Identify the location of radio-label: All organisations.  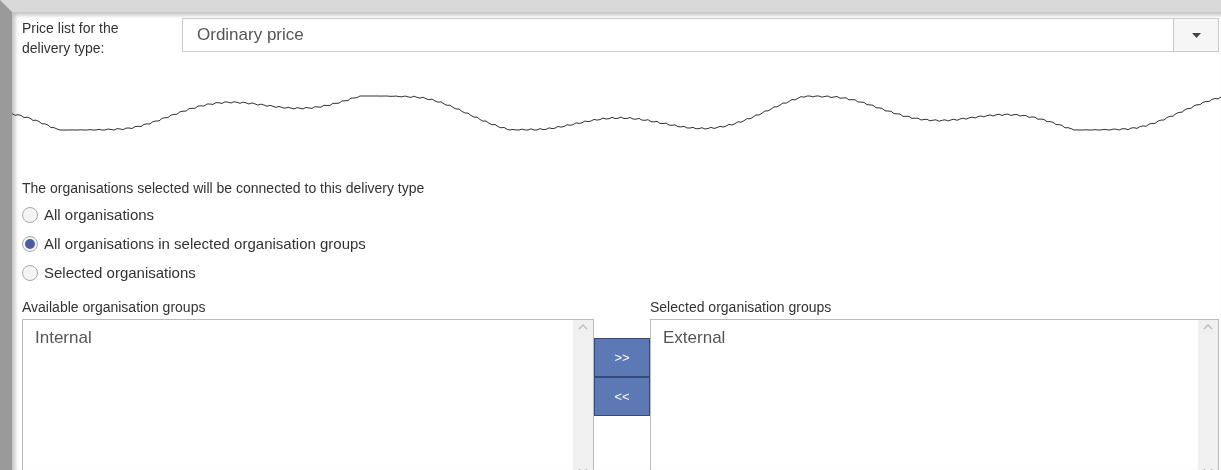
(99, 214).